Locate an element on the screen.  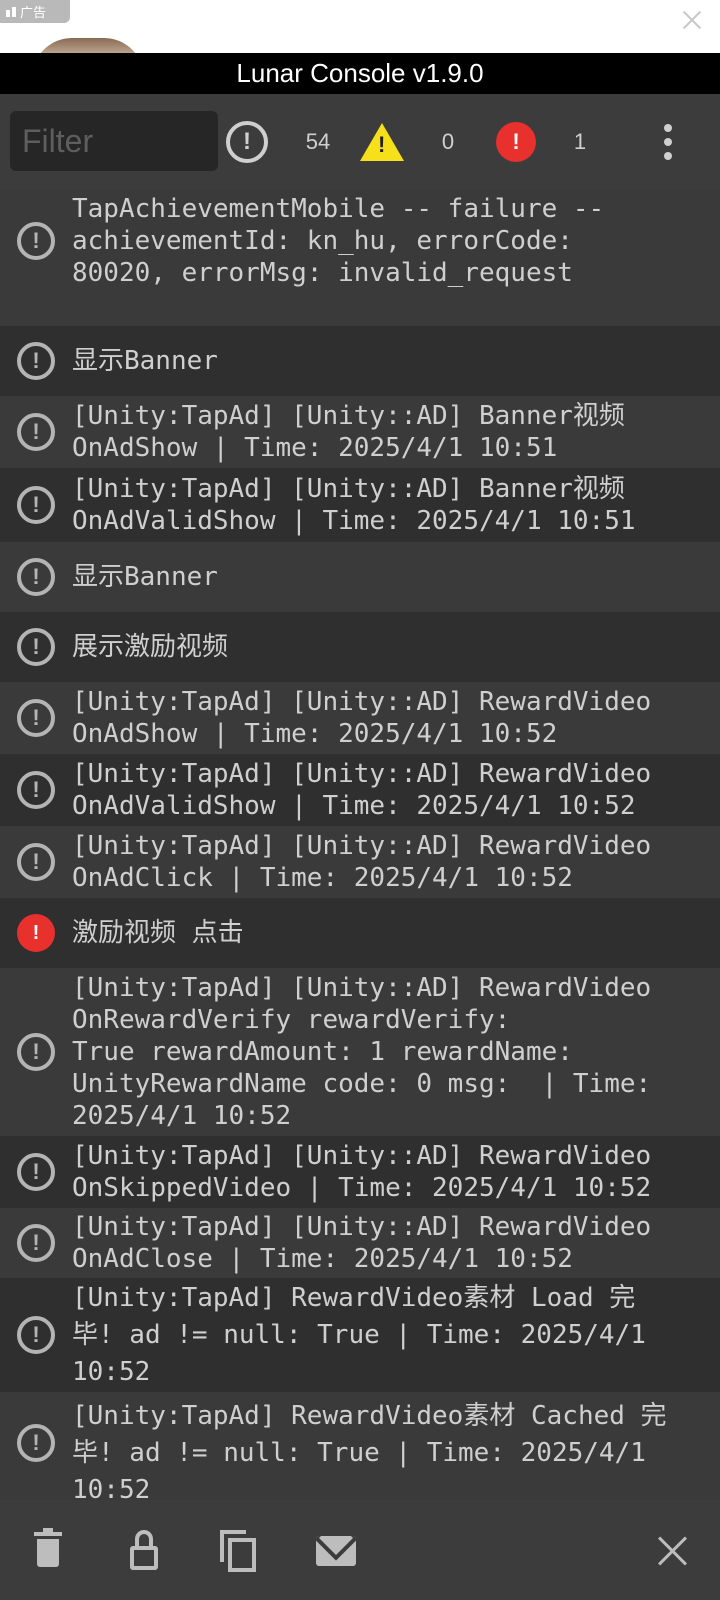
console-toolbar: ! 54 ! 0 ! 1 is located at coordinates (360, 141).